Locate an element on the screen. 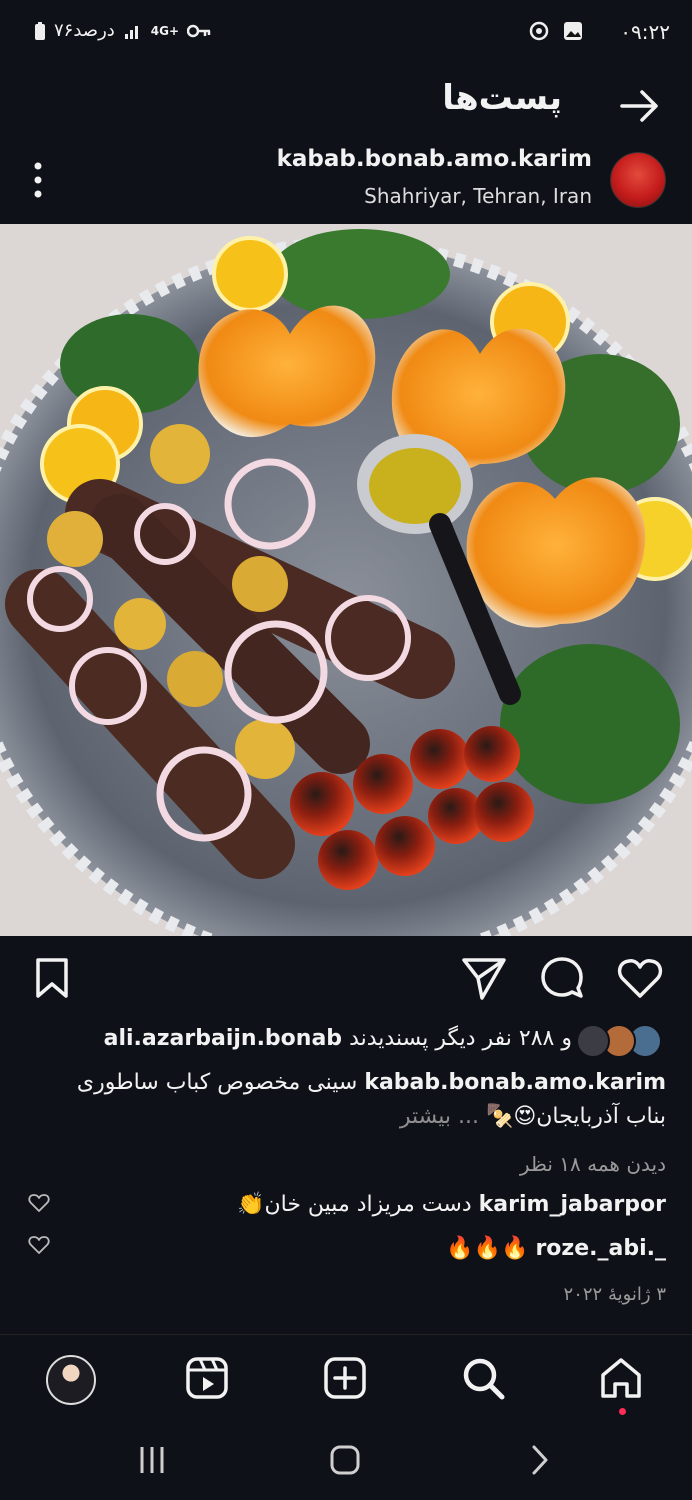 Image resolution: width=692 pixels, height=1500 pixels. comment-username: karim_jabarpor is located at coordinates (572, 1204).